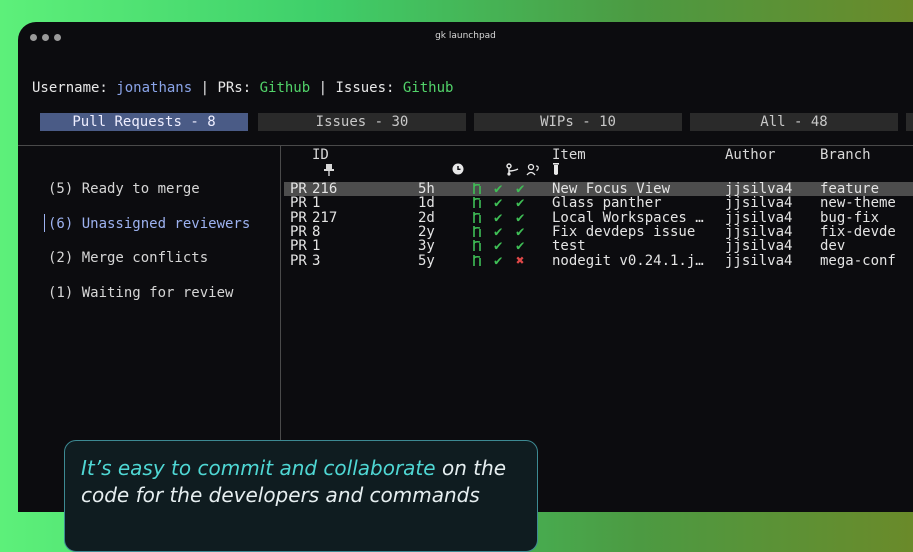 This screenshot has height=552, width=913. Describe the element at coordinates (578, 122) in the screenshot. I see `tab-wips: WIPs - 10` at that location.